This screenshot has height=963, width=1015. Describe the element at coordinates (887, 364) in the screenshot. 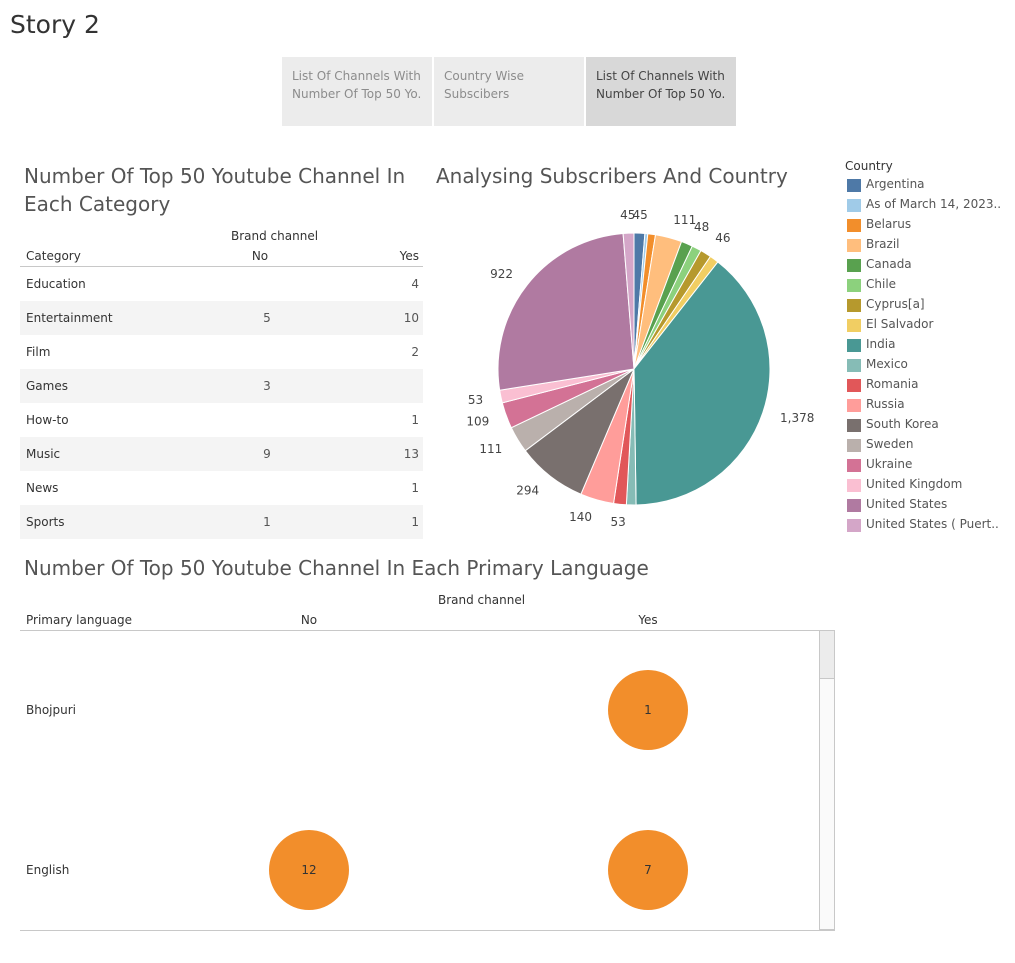

I see `legend-label: Mexico` at that location.